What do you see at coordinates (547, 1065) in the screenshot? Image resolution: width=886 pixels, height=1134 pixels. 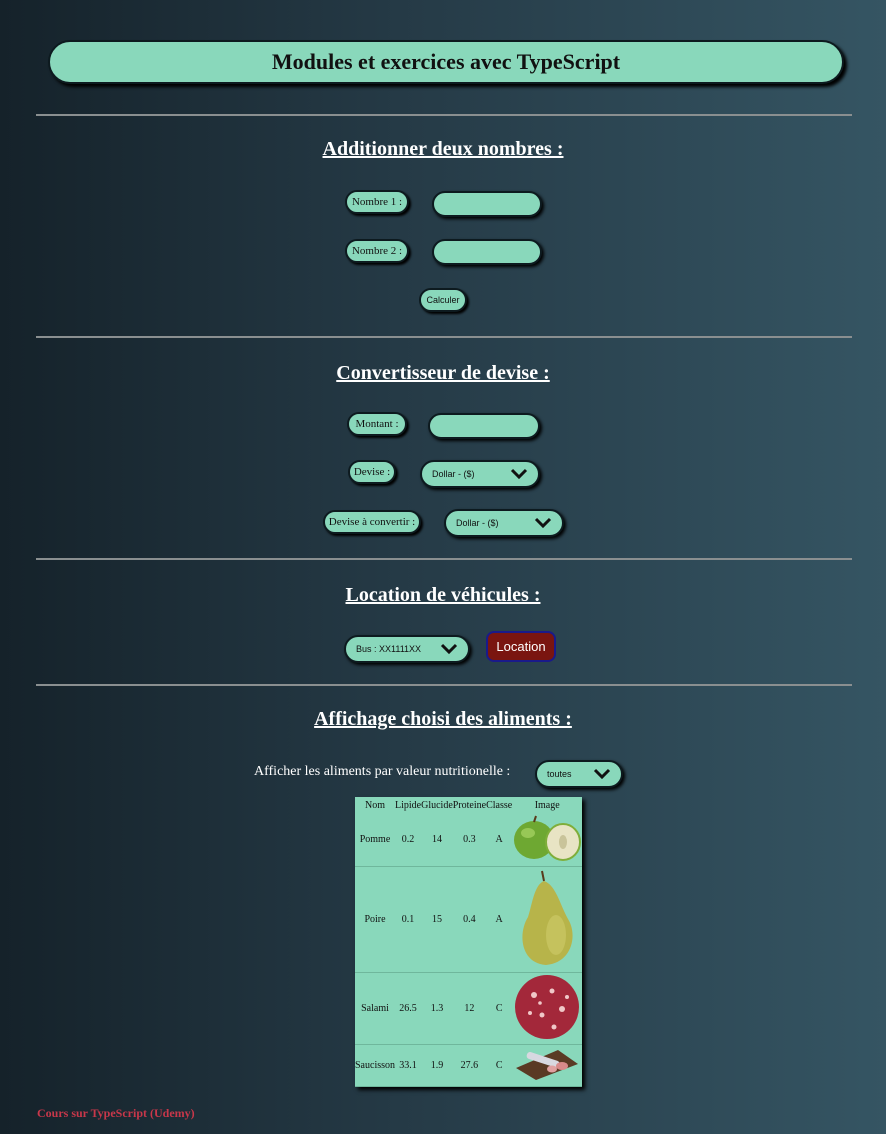 I see `saucisson-image` at bounding box center [547, 1065].